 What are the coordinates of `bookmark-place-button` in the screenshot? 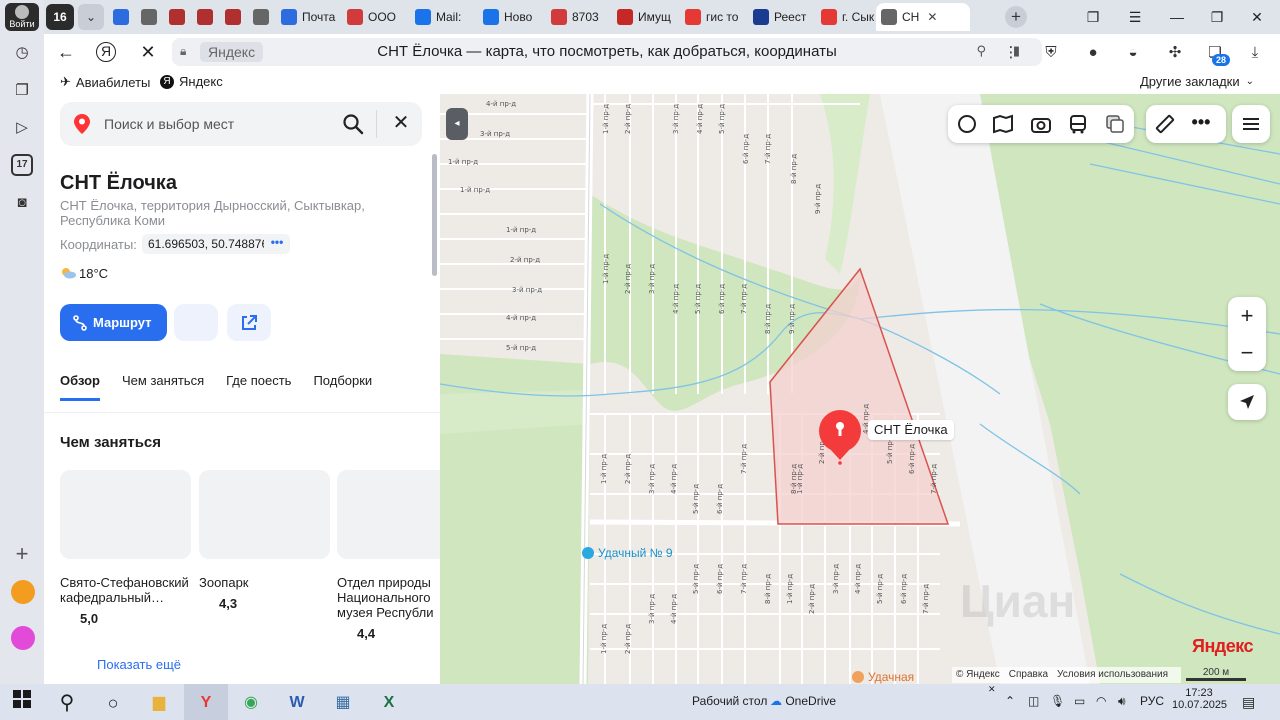 It's located at (196, 322).